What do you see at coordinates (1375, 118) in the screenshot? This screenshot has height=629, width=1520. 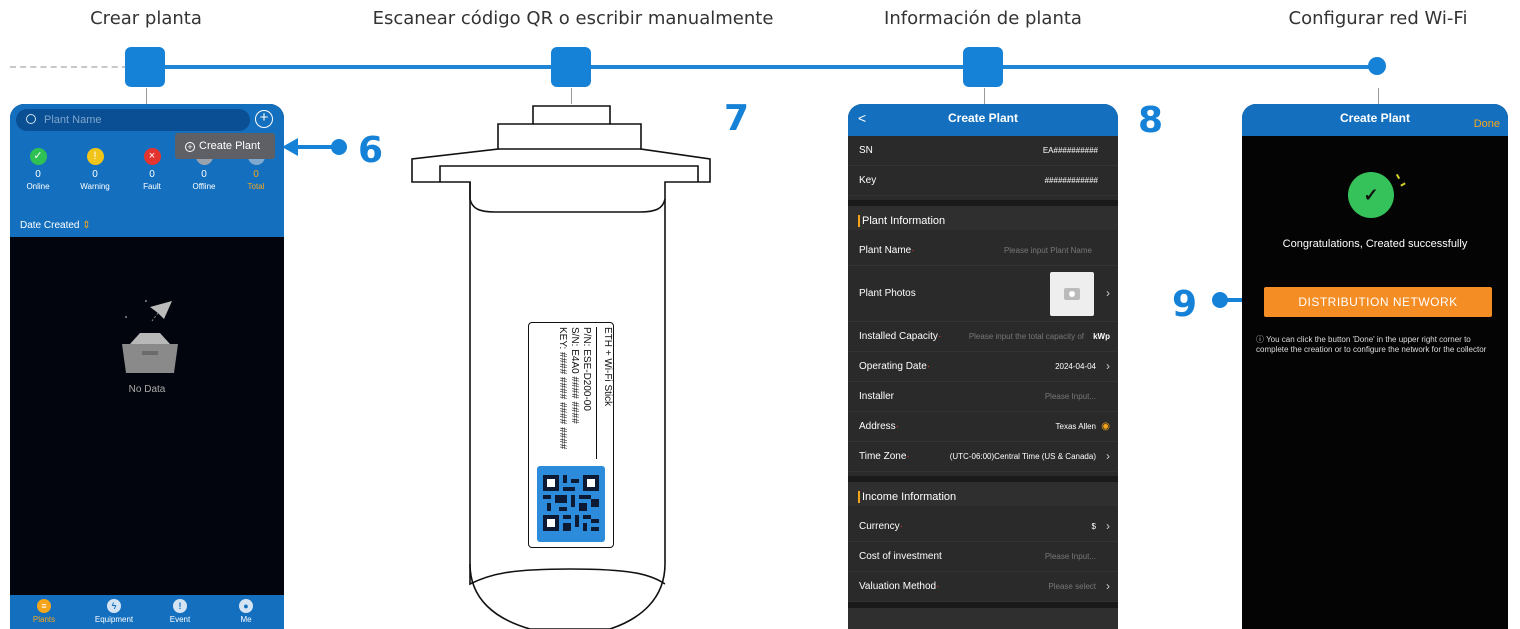 I see `header-title: Create Plant` at bounding box center [1375, 118].